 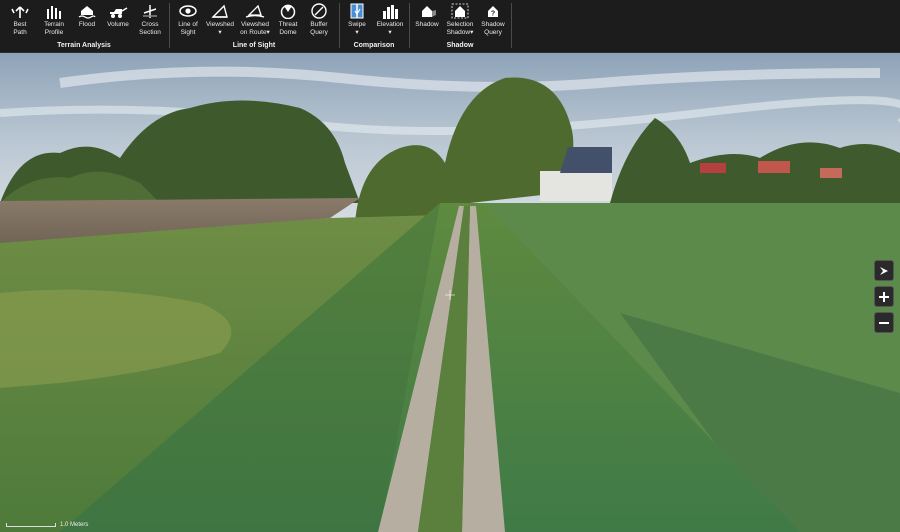 I want to click on terrain-profile-icon, so click(x=54, y=12).